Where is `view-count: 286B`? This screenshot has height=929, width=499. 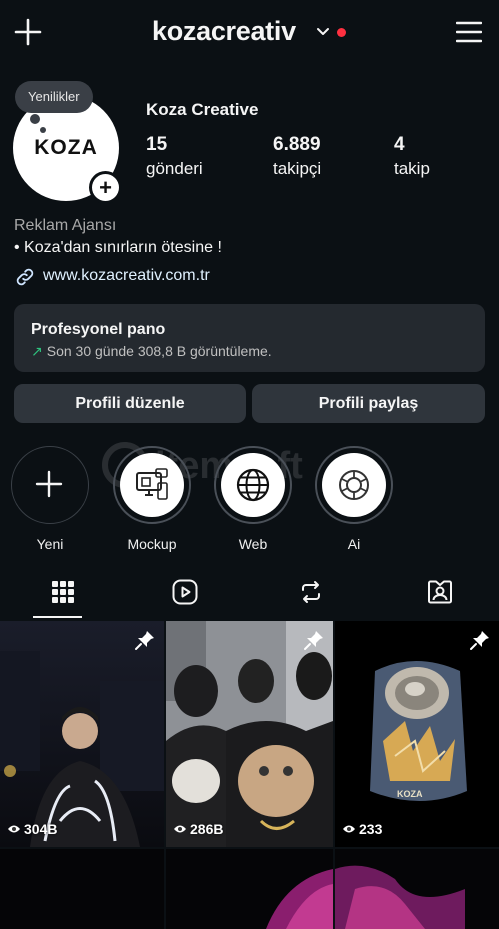
view-count: 286B is located at coordinates (198, 829).